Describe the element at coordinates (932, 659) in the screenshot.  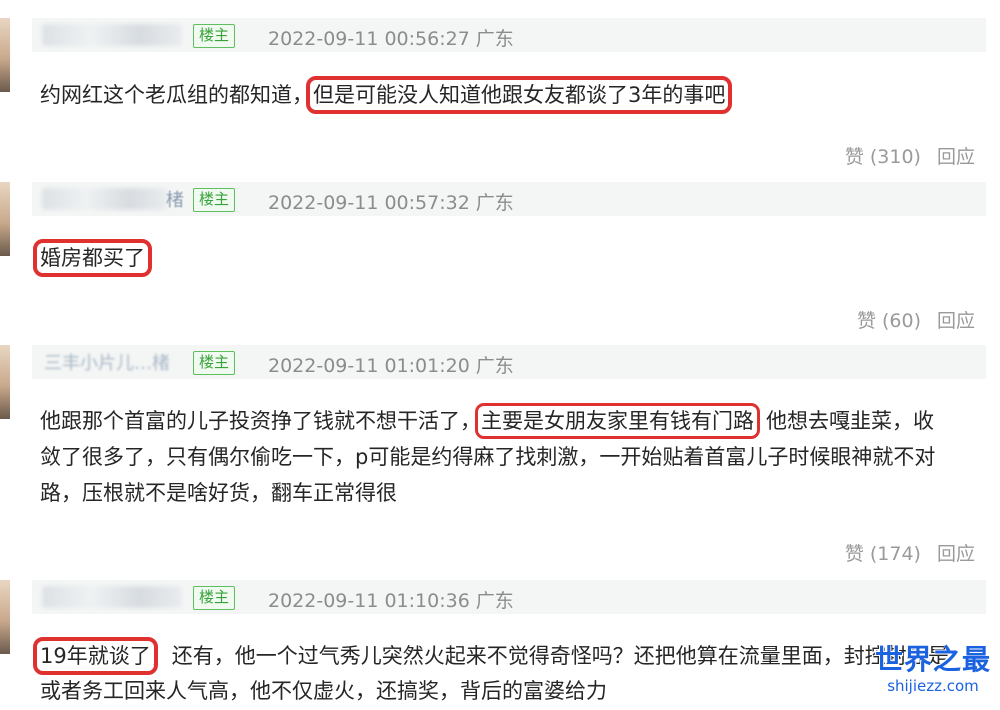
I see `watermark-logo-text: 世界之最` at that location.